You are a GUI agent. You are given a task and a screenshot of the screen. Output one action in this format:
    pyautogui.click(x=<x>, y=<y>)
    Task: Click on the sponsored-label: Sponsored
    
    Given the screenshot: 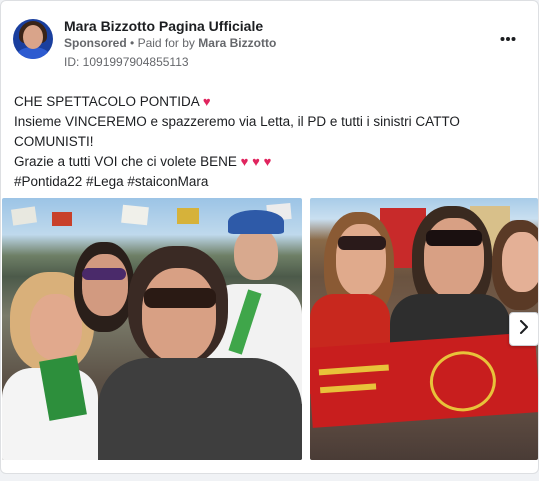 What is the action you would take?
    pyautogui.click(x=95, y=43)
    